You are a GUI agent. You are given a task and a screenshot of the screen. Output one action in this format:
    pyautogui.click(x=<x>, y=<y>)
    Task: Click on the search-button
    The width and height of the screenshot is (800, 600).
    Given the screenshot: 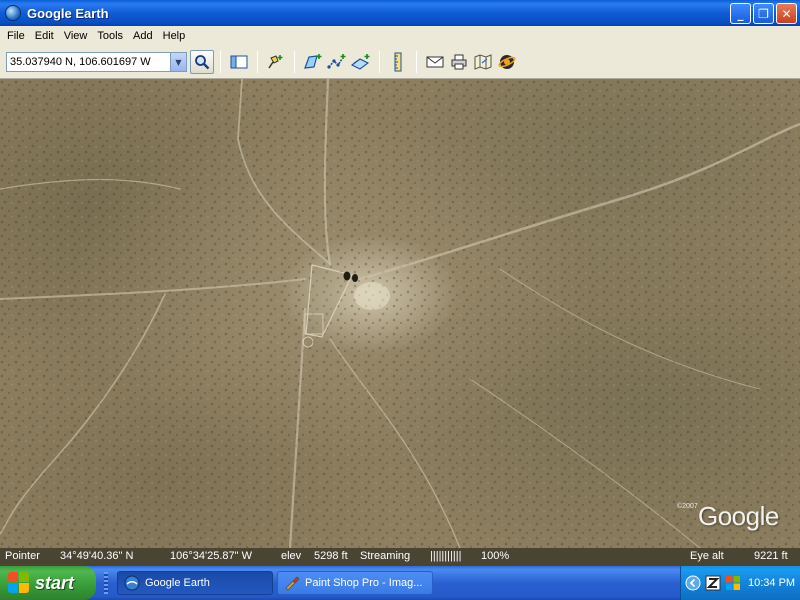 What is the action you would take?
    pyautogui.click(x=202, y=62)
    